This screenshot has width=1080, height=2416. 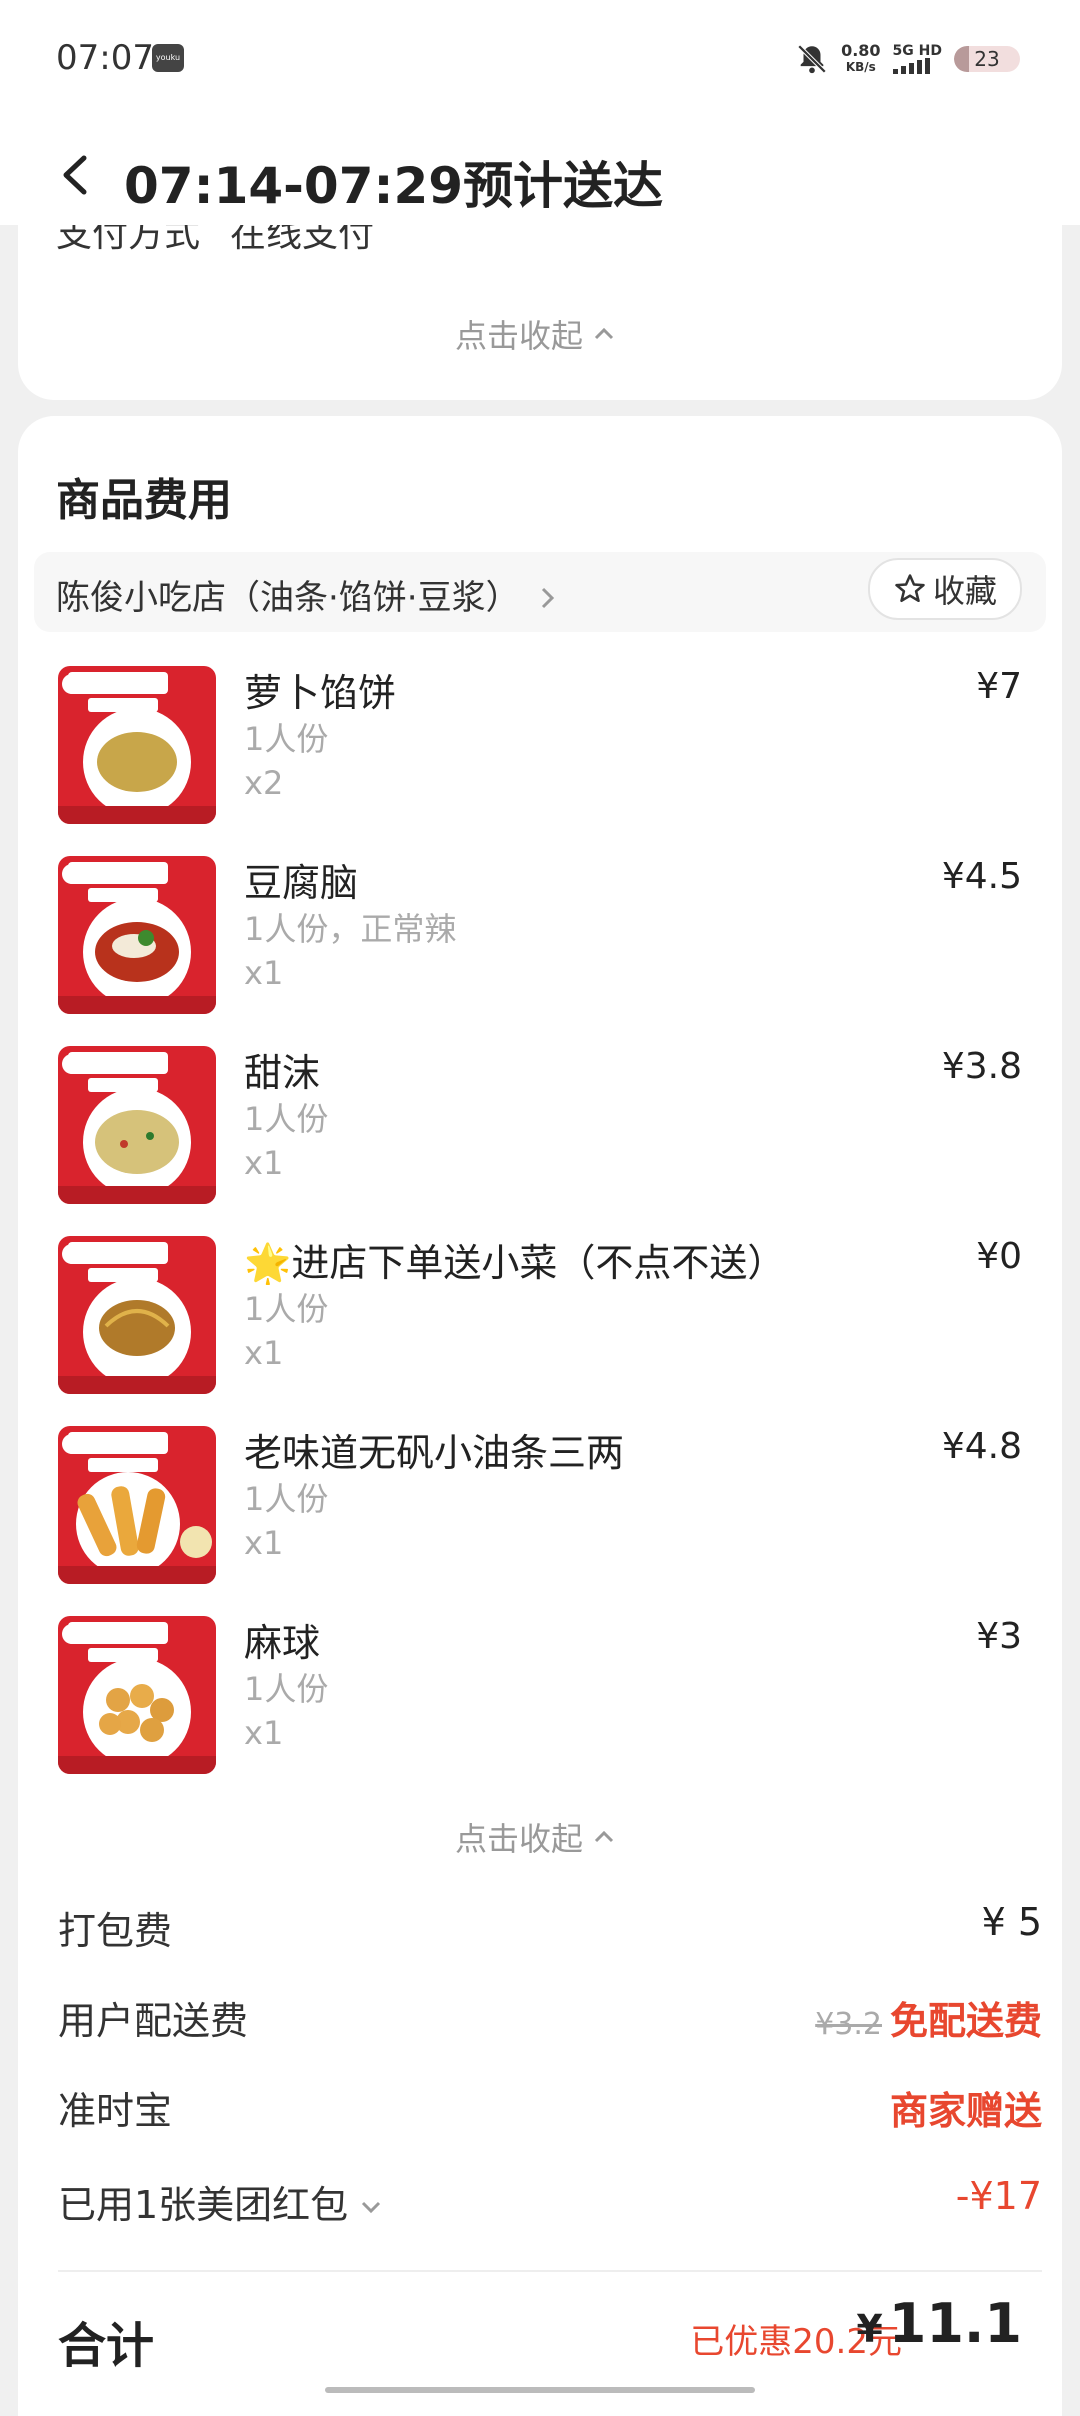 I want to click on item-spec: 1人份，正常辣, so click(x=350, y=929).